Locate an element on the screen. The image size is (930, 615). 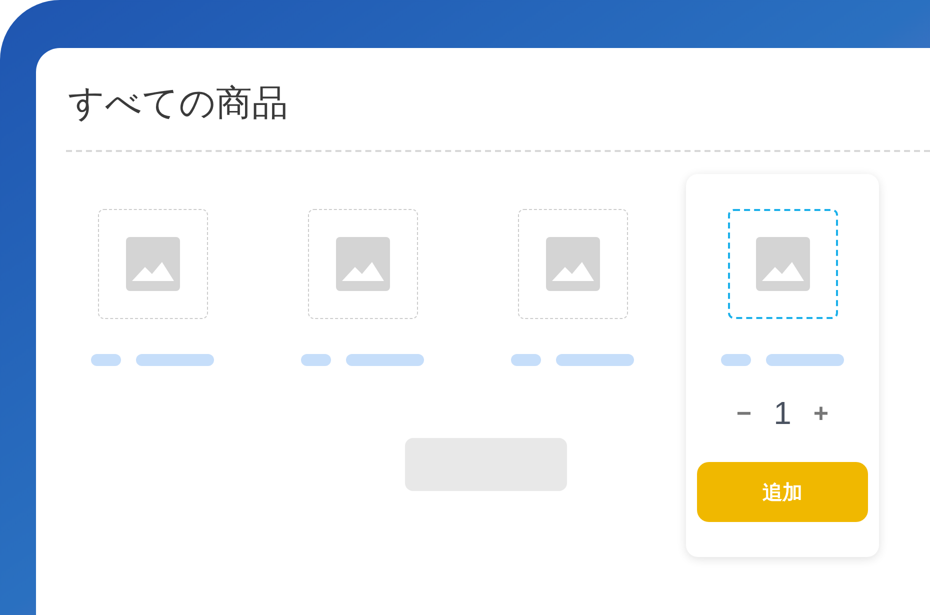
quantity-value: 1 is located at coordinates (783, 413).